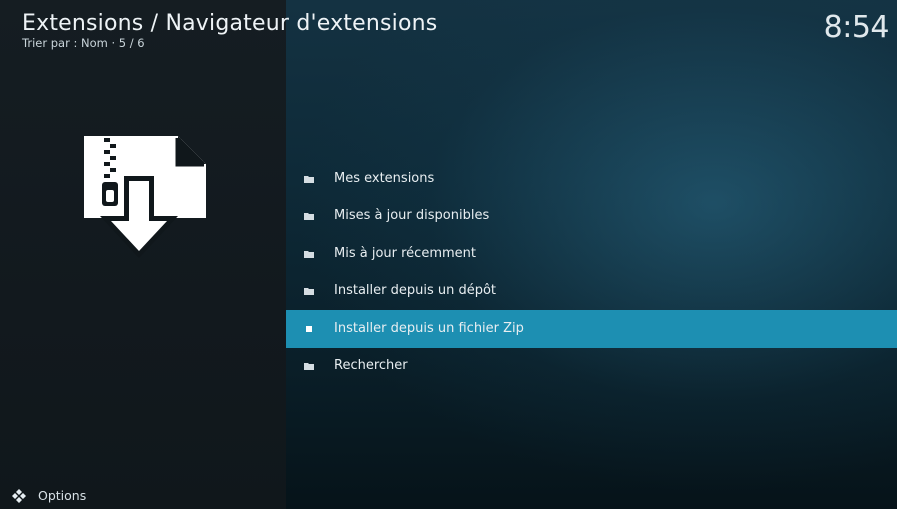 The height and width of the screenshot is (509, 897). Describe the element at coordinates (856, 27) in the screenshot. I see `clock: 8:54` at that location.